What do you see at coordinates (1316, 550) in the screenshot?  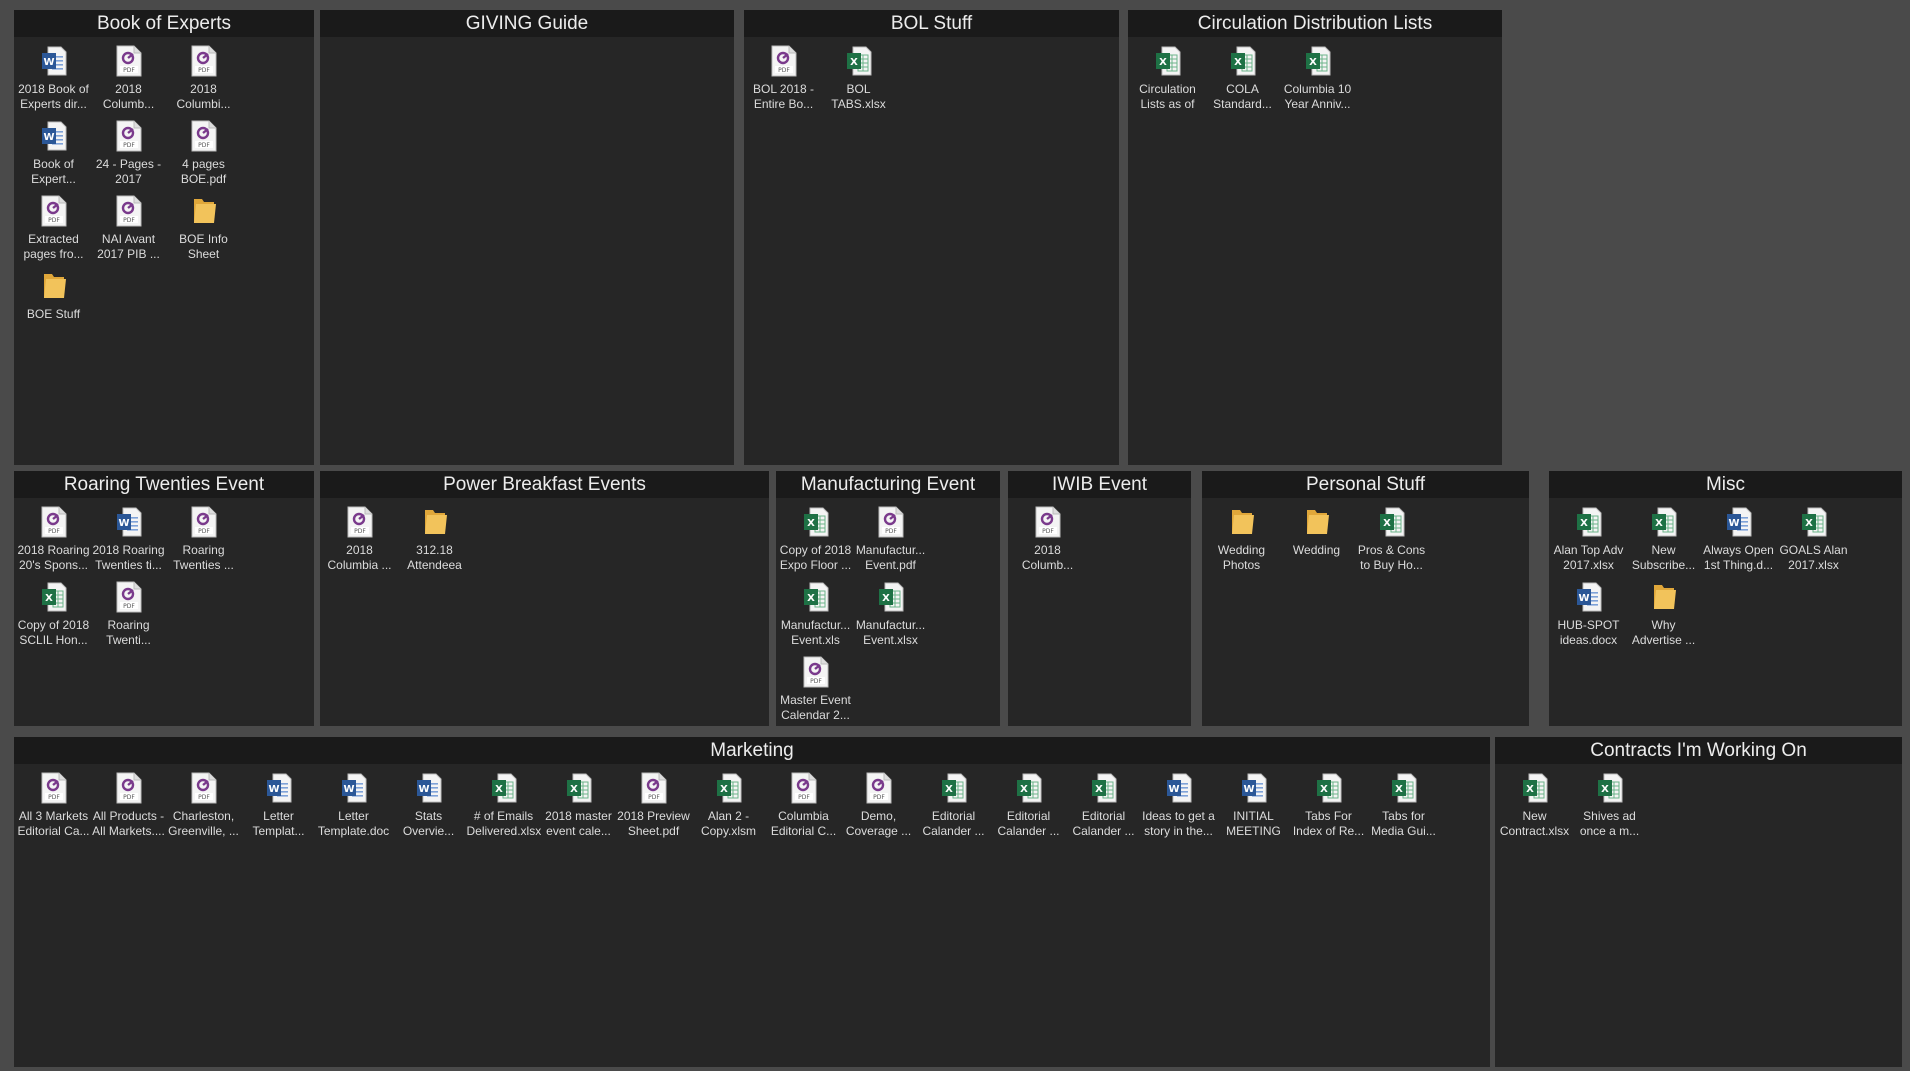 I see `file-label: Wedding` at bounding box center [1316, 550].